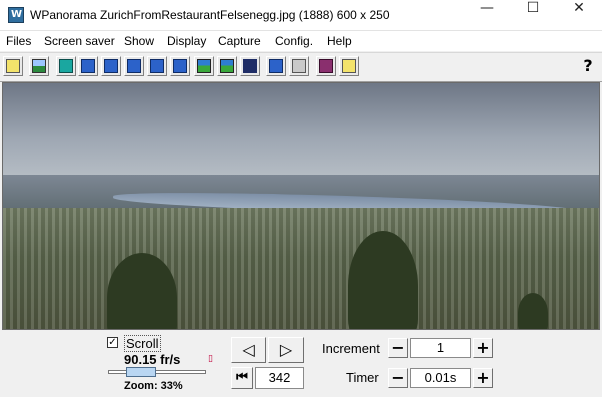 This screenshot has width=602, height=397. What do you see at coordinates (286, 350) in the screenshot?
I see `scroll-right-button: ▷` at bounding box center [286, 350].